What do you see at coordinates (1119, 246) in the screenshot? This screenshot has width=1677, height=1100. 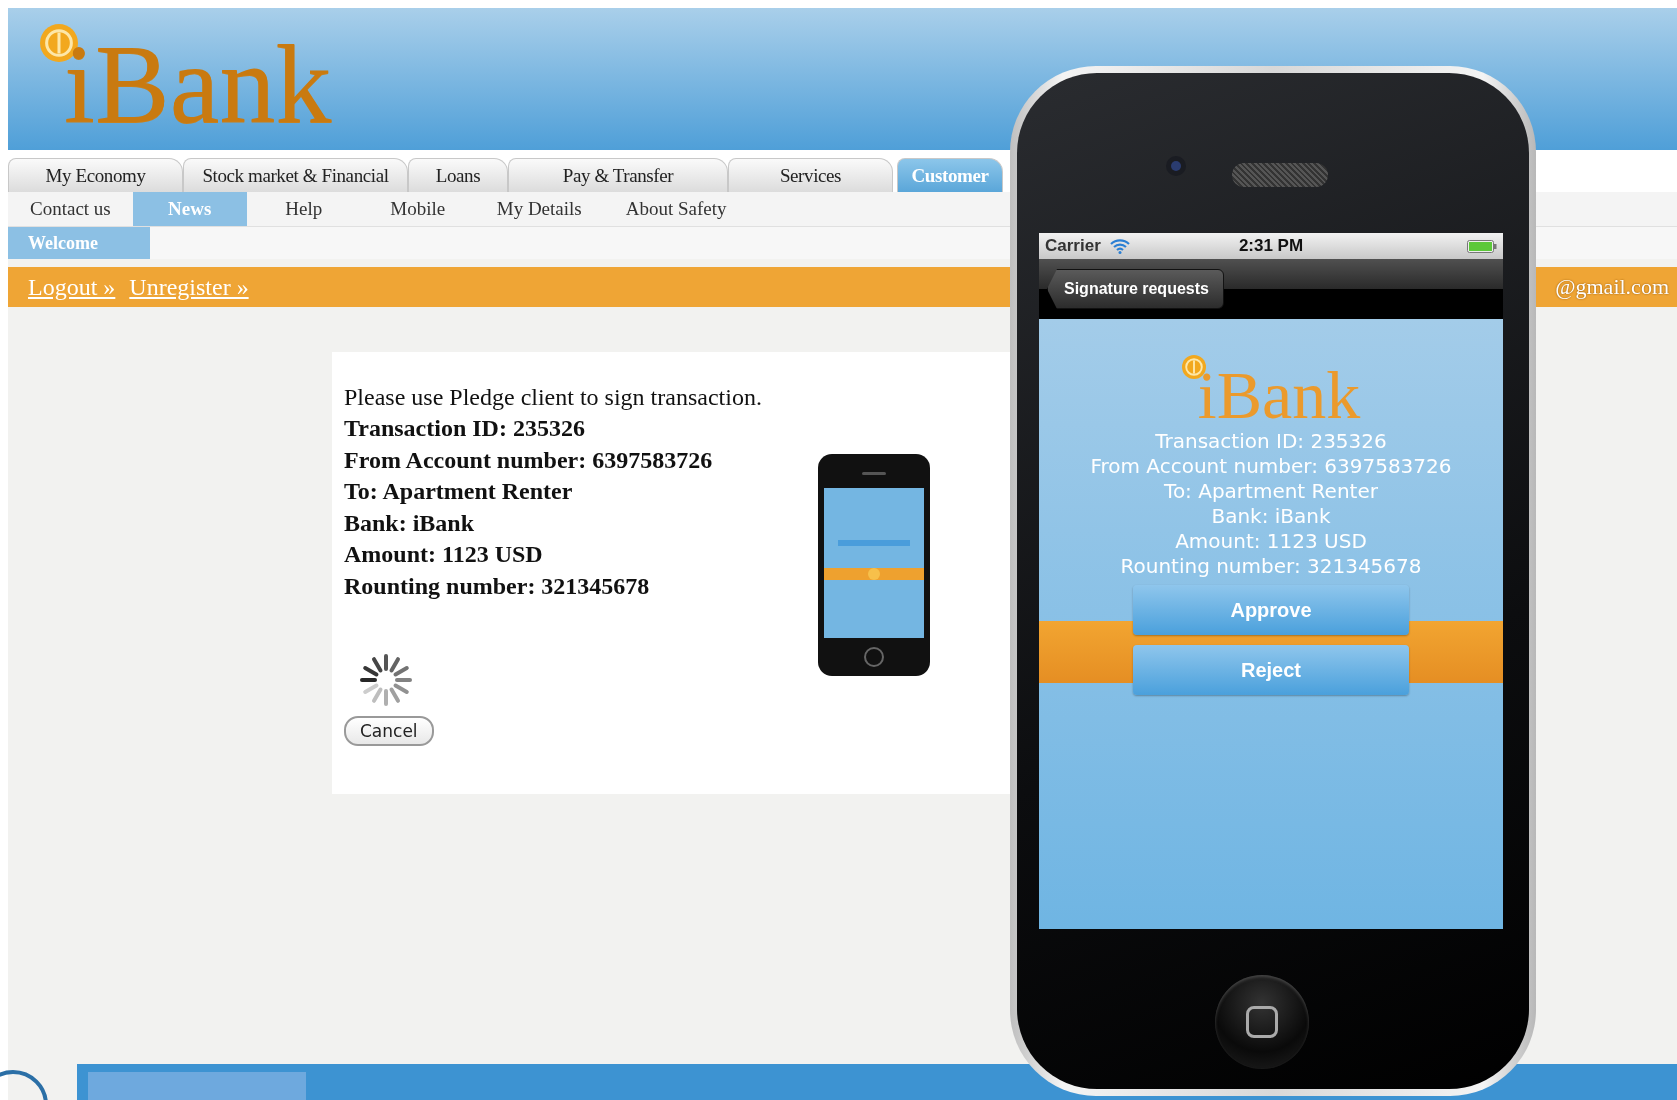 I see `wifi-icon` at bounding box center [1119, 246].